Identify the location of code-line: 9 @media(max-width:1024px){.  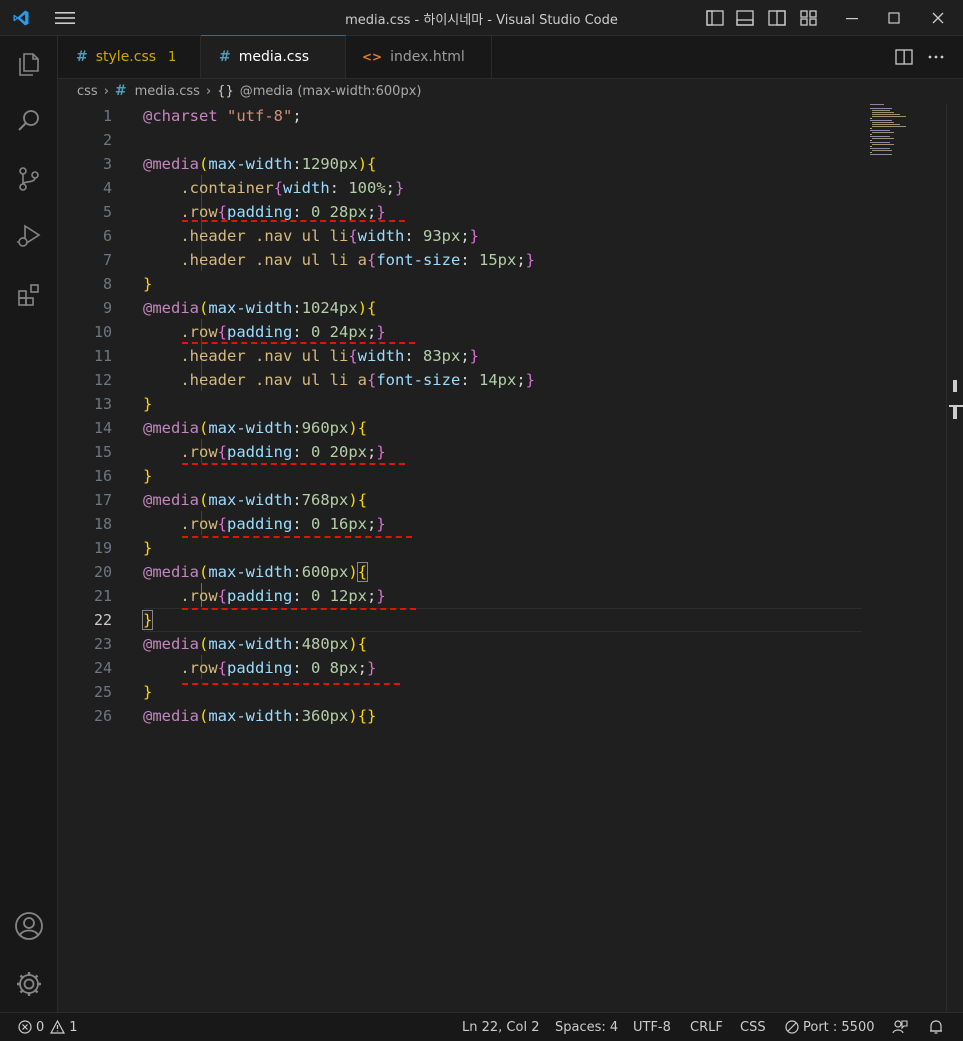
(460, 308).